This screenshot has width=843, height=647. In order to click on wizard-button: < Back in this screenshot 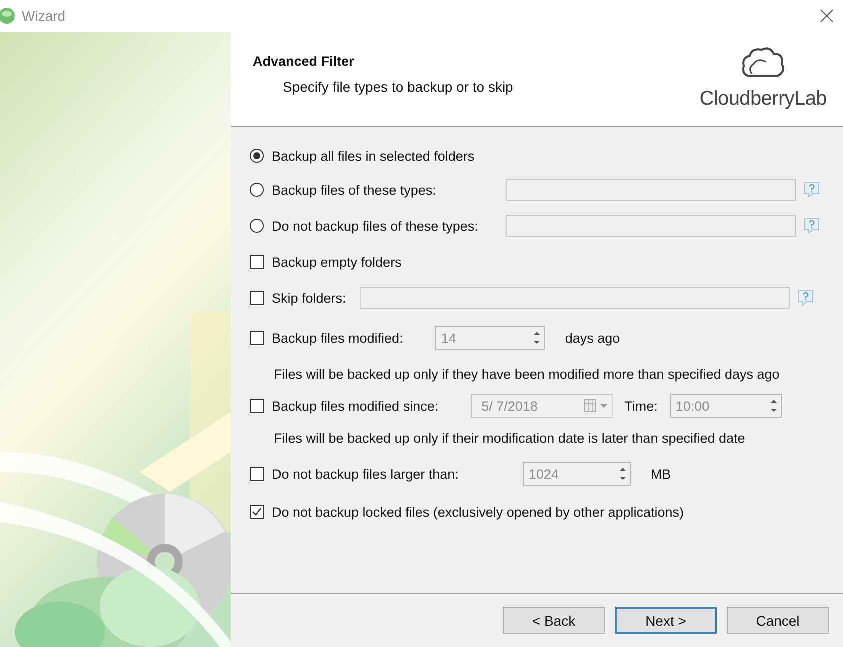, I will do `click(554, 620)`.